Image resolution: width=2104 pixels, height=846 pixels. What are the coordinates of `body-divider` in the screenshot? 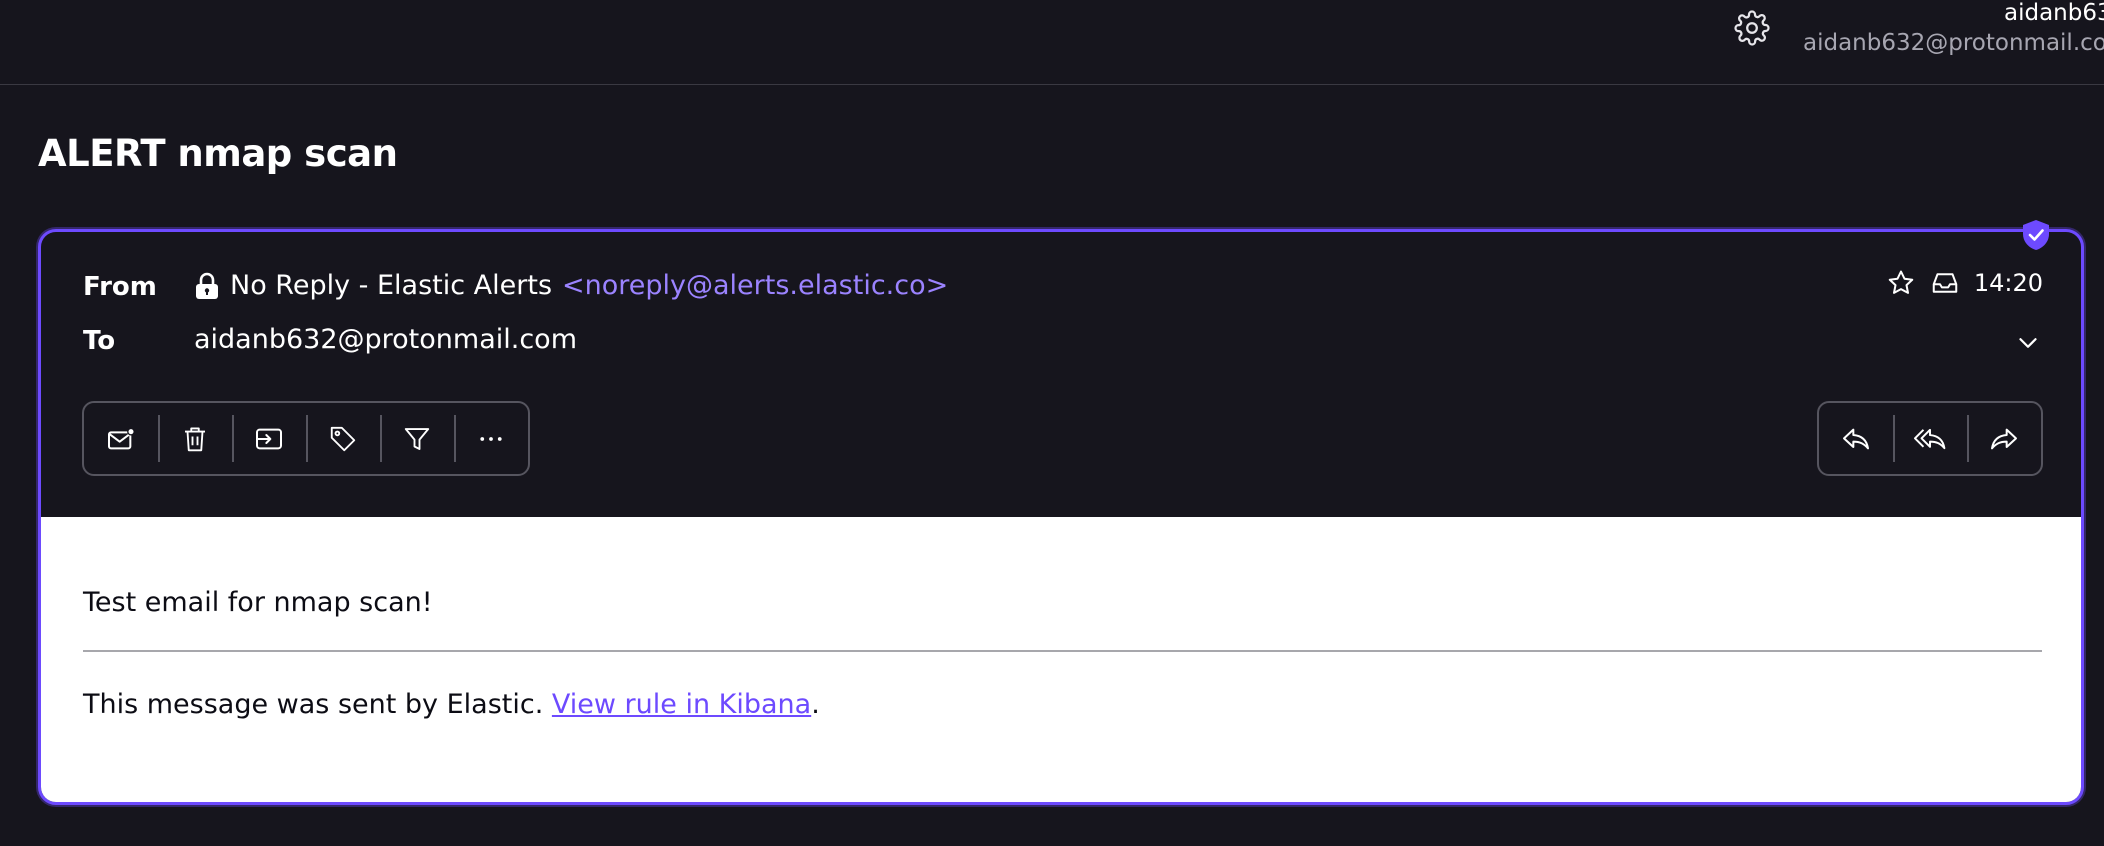 It's located at (1062, 651).